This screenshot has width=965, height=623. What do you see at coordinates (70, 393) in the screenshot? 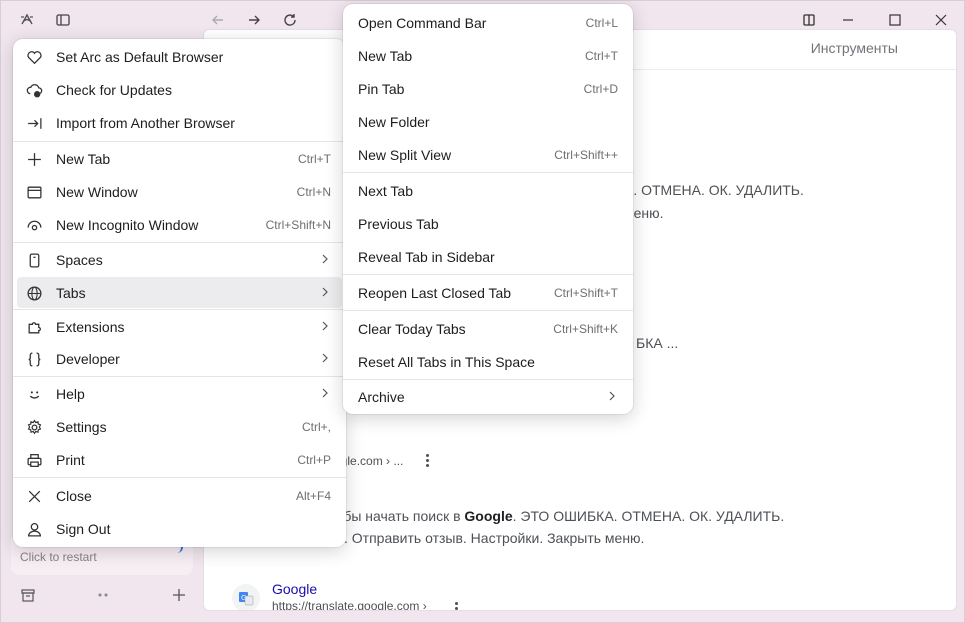
I see `menu-item-label: Help` at bounding box center [70, 393].